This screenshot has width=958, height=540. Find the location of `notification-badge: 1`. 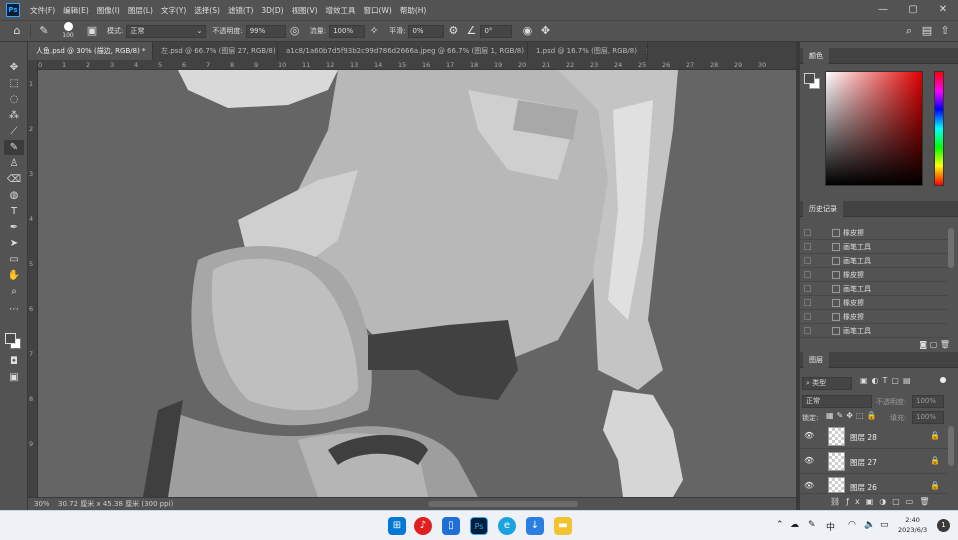

notification-badge: 1 is located at coordinates (943, 525).